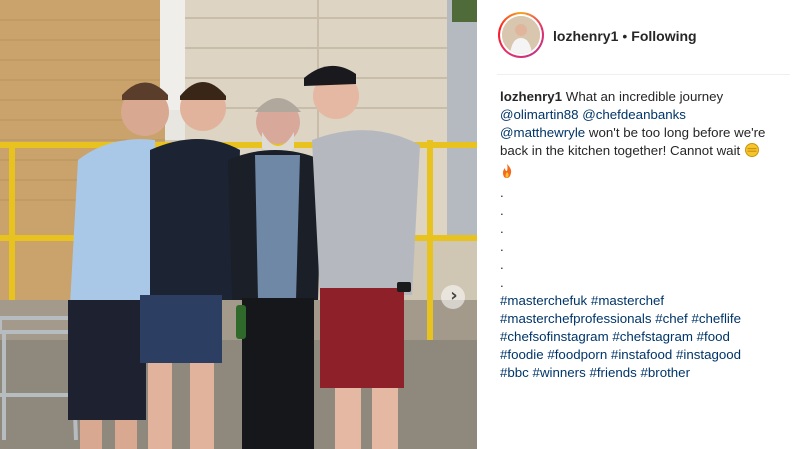 Image resolution: width=810 pixels, height=449 pixels. I want to click on hashtag-link: #masterchefprofessionals, so click(576, 318).